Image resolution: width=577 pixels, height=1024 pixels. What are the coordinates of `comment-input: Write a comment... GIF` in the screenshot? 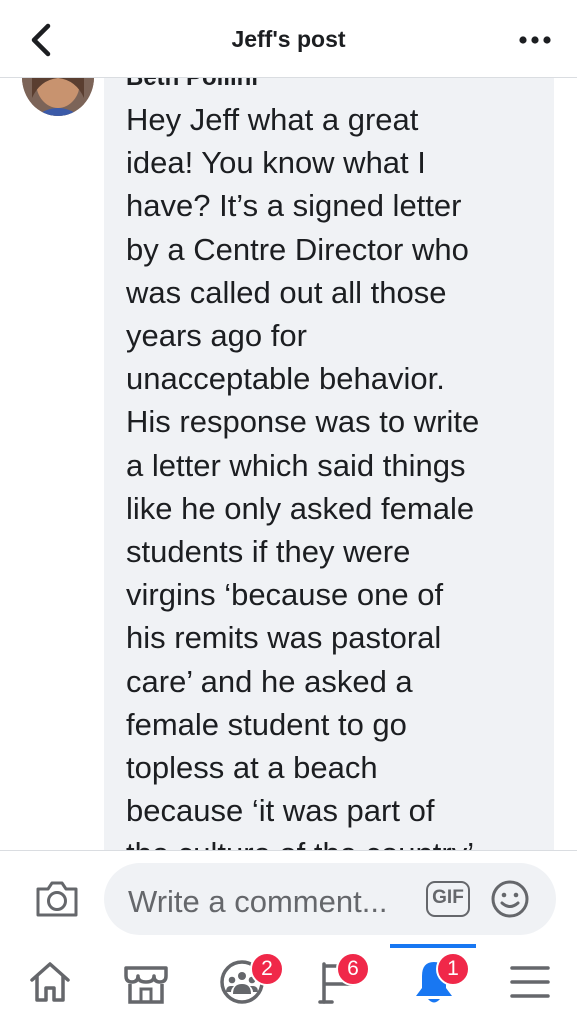 It's located at (330, 899).